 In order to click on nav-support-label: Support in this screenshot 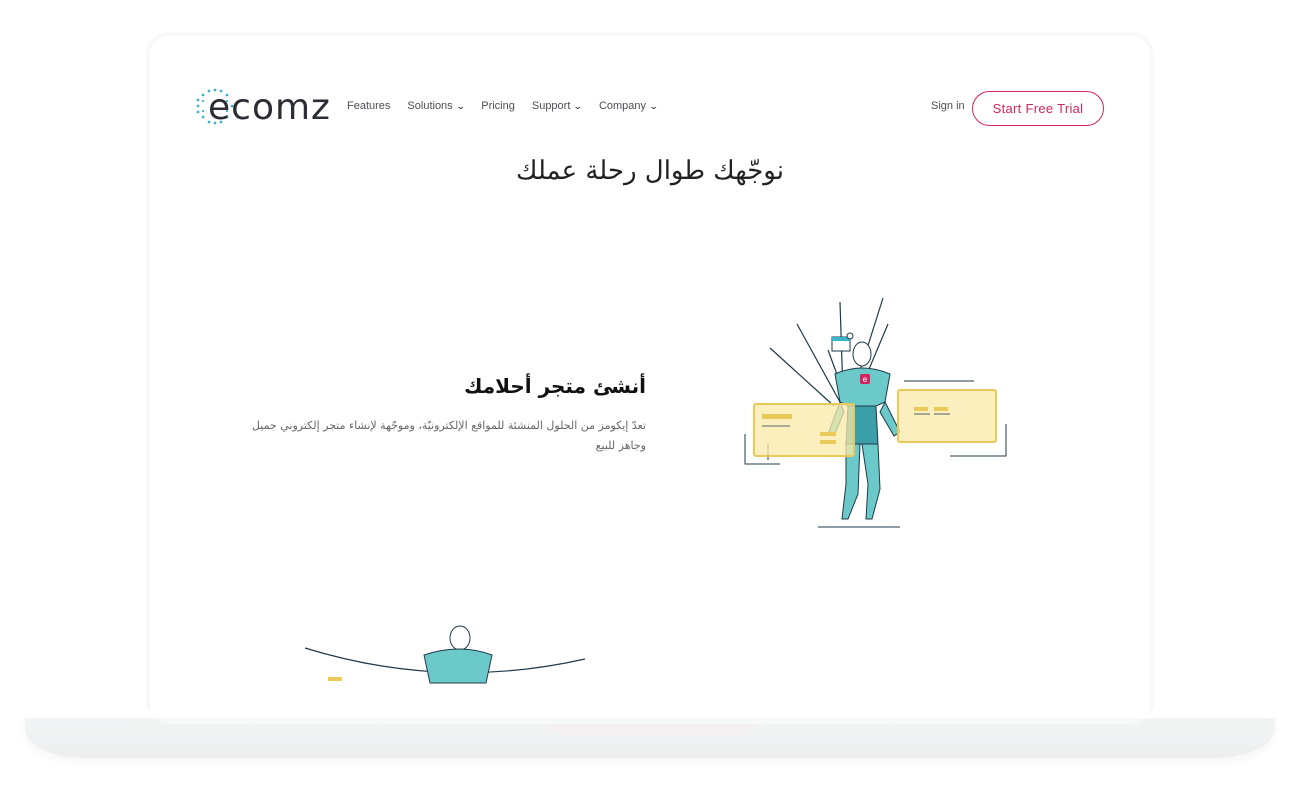, I will do `click(551, 106)`.